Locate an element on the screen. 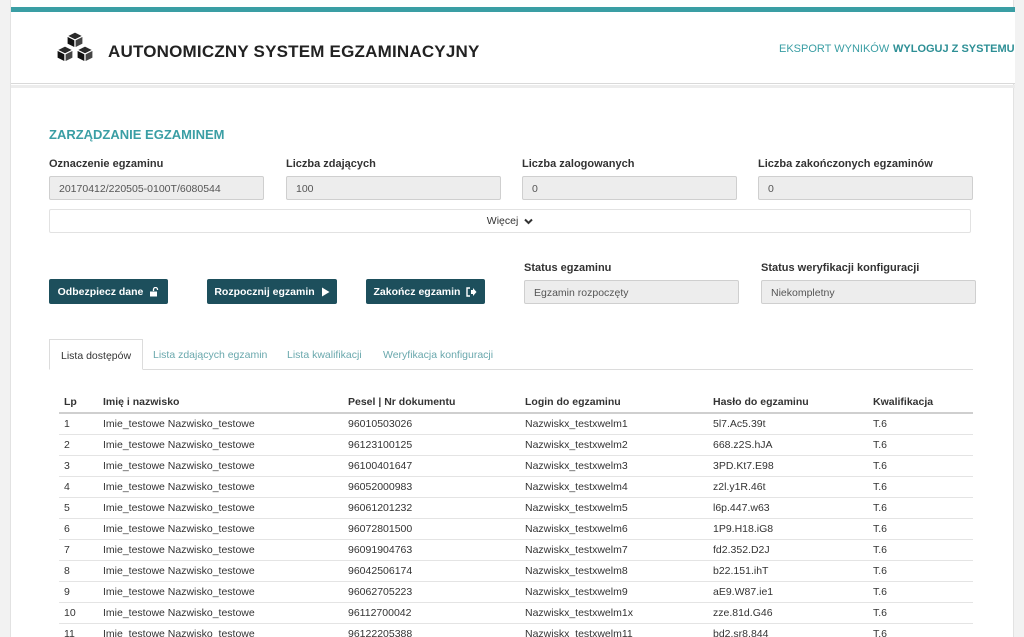 This screenshot has height=637, width=1024. examinees-label: Liczba zdających is located at coordinates (331, 164).